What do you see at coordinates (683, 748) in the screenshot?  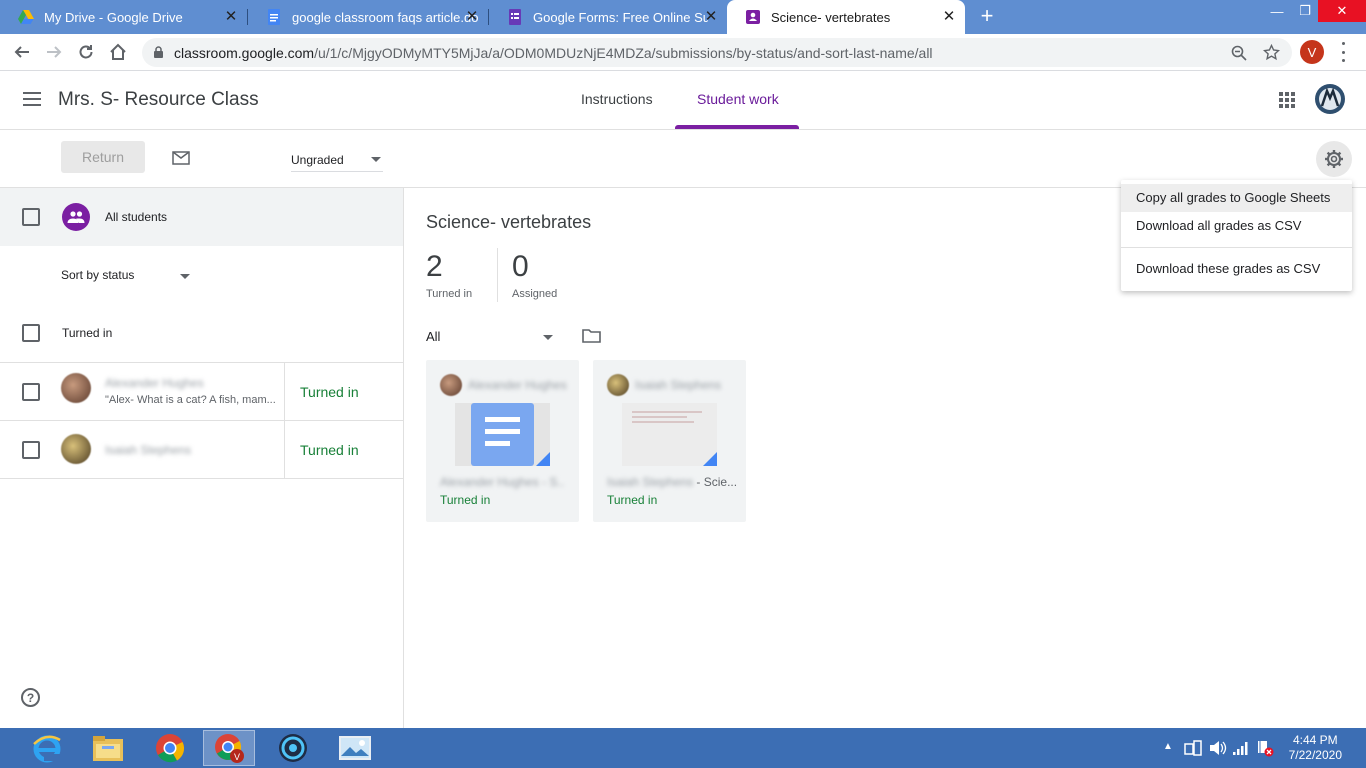 I see `windows-taskbar: V ▲ 4:44 PM 7/22/2020` at bounding box center [683, 748].